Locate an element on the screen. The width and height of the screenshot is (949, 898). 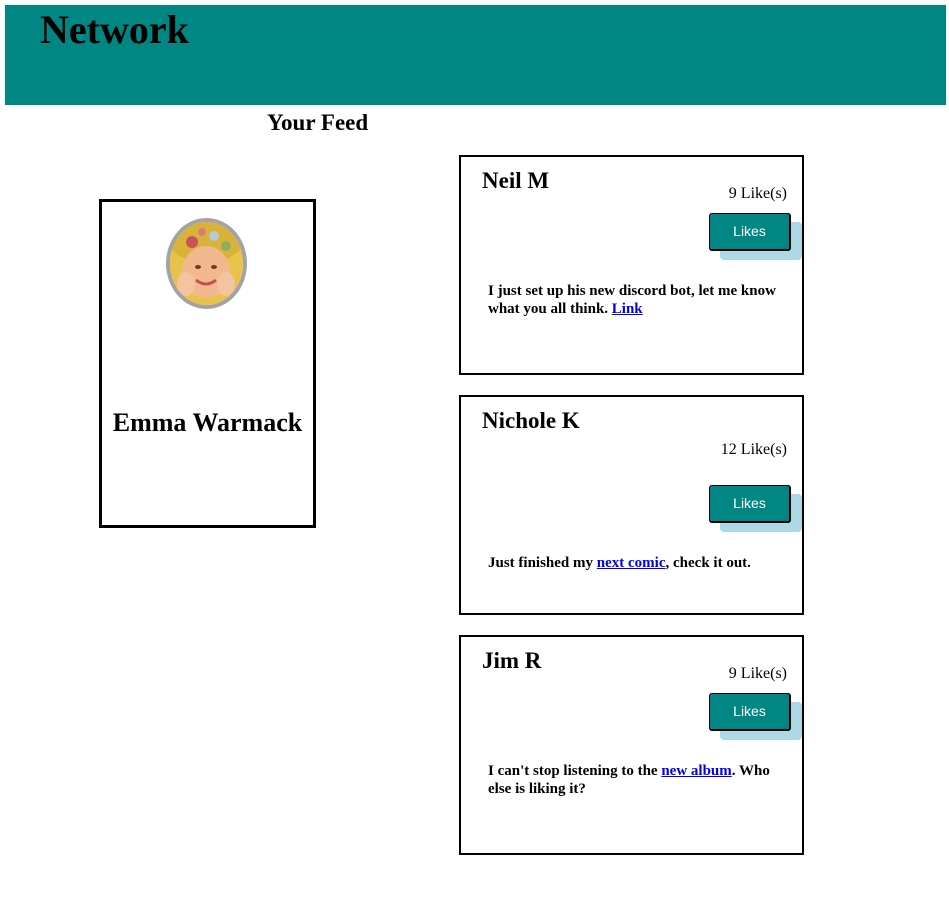
avatar is located at coordinates (206, 263).